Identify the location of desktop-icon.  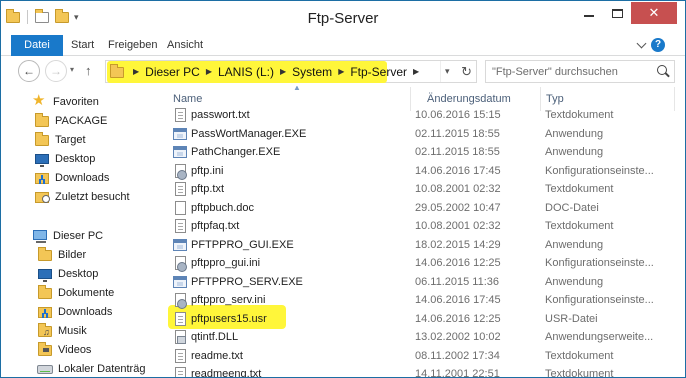
(45, 274).